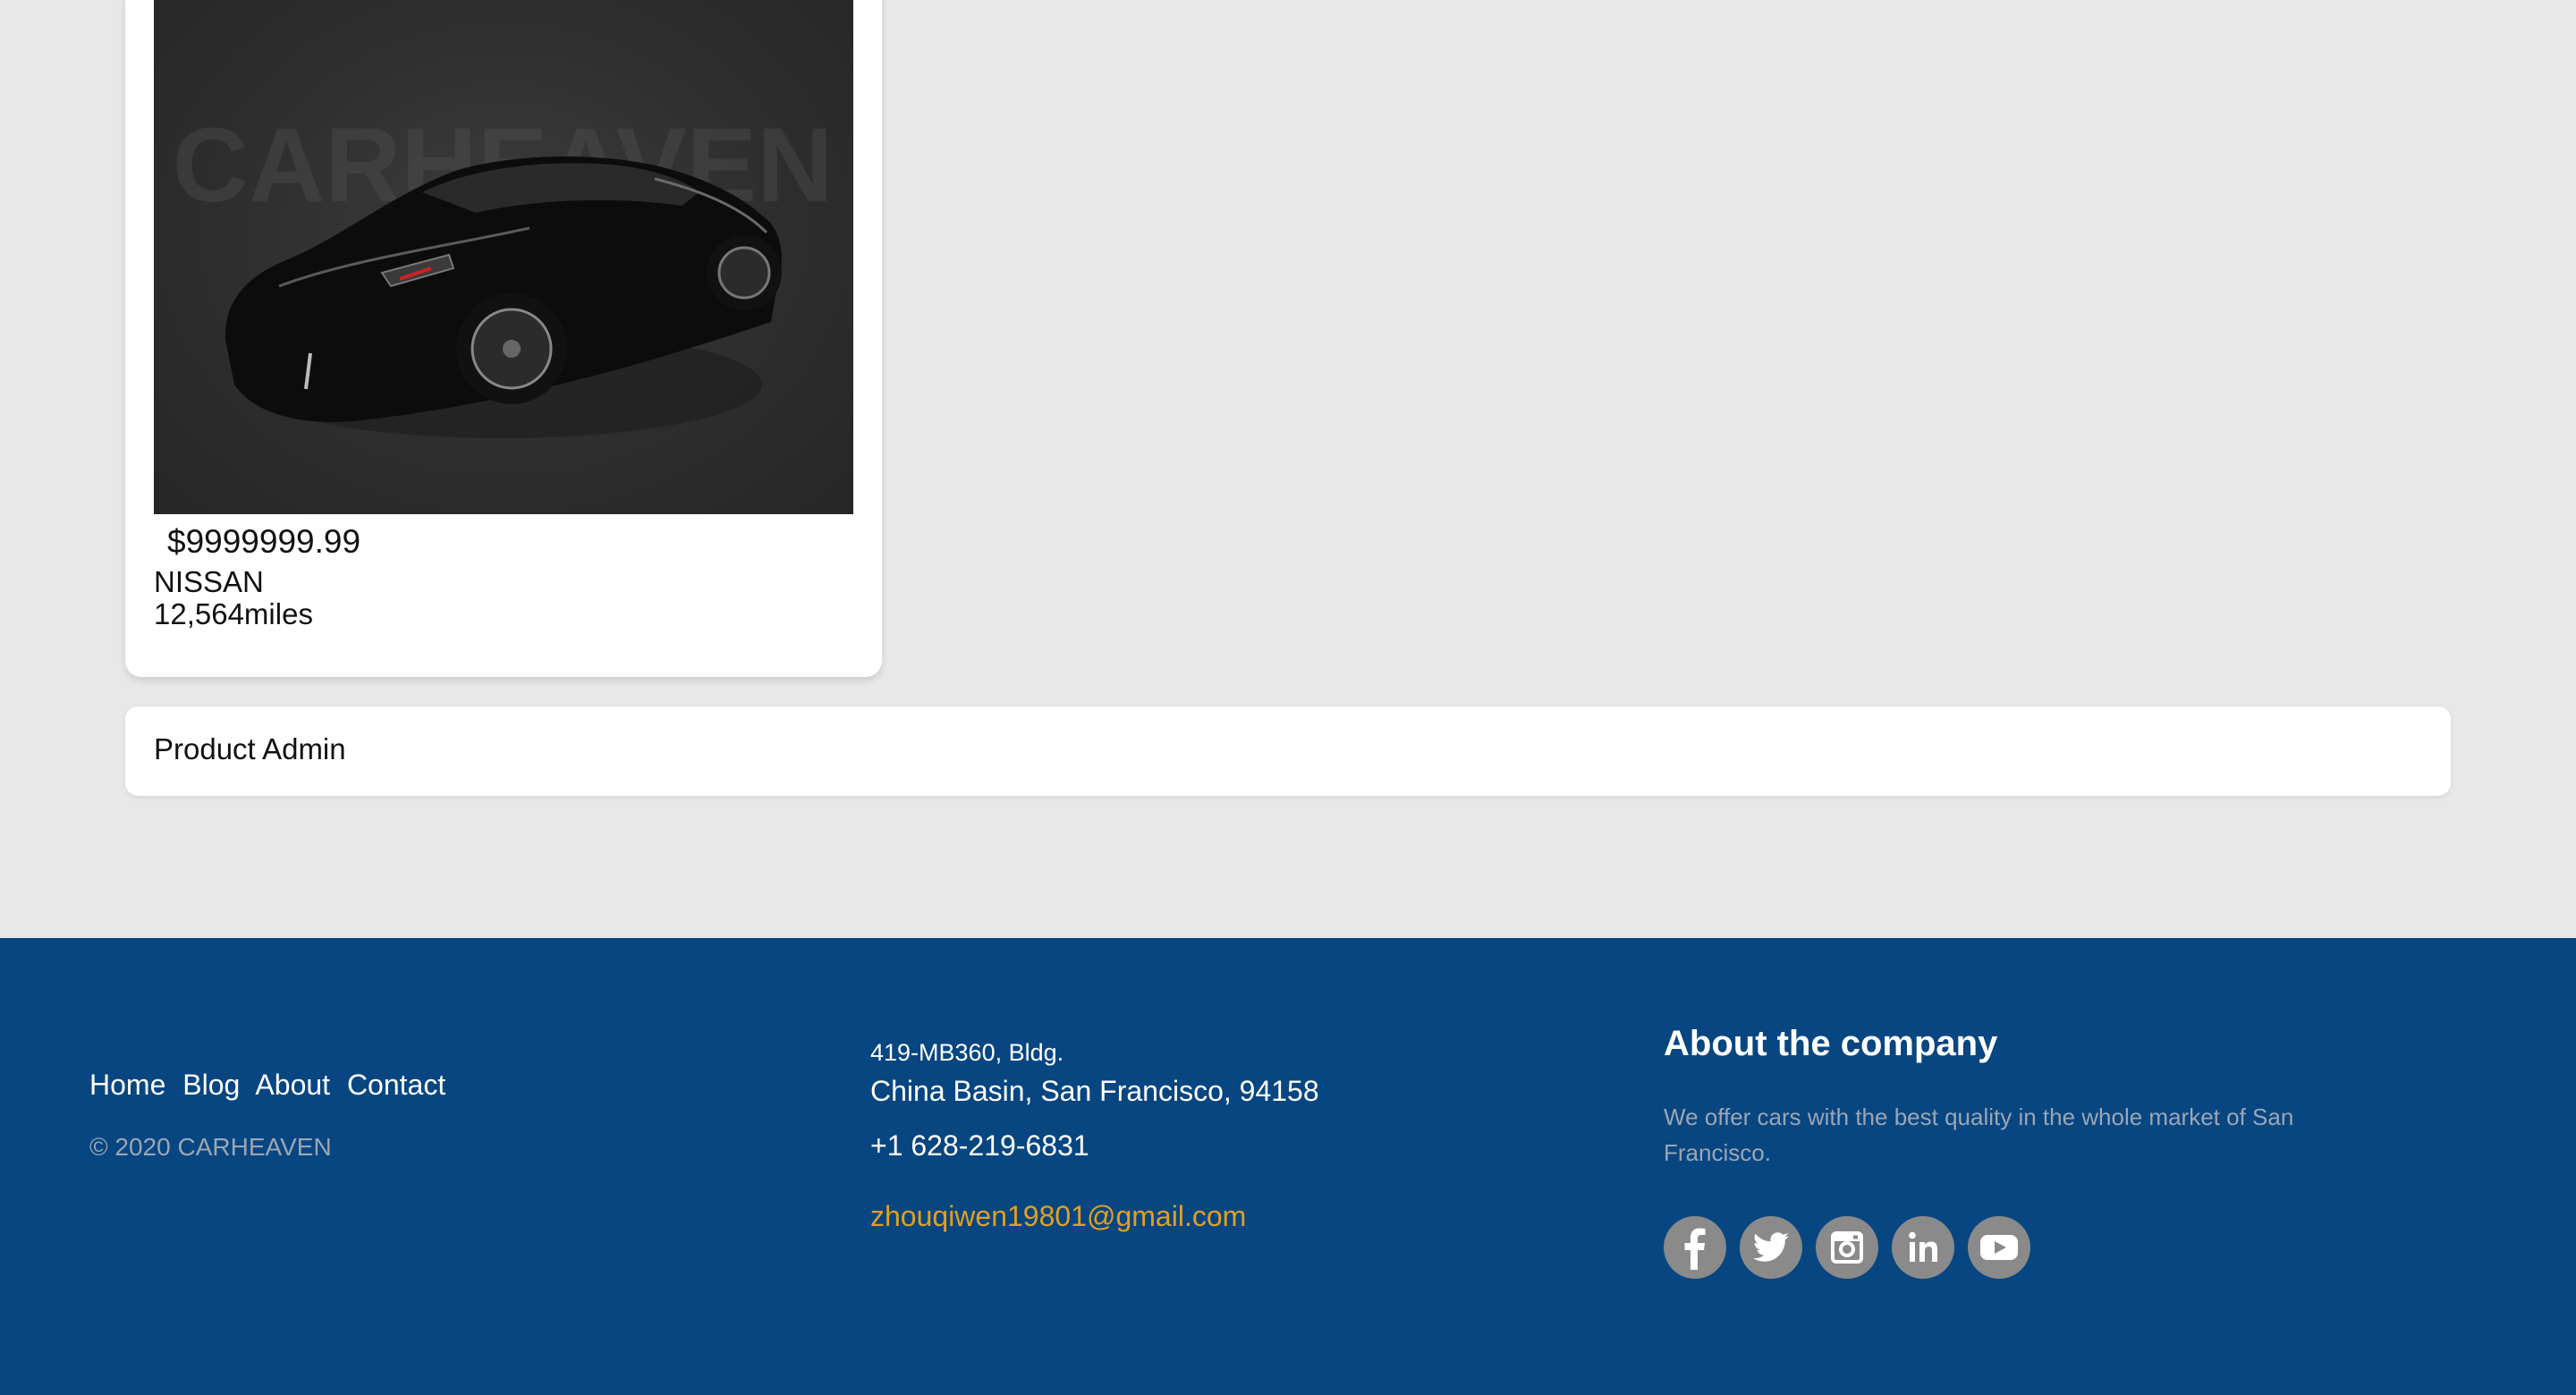 The image size is (2576, 1395). What do you see at coordinates (967, 1052) in the screenshot?
I see `address-line-1: 419-MB360, Bldg.` at bounding box center [967, 1052].